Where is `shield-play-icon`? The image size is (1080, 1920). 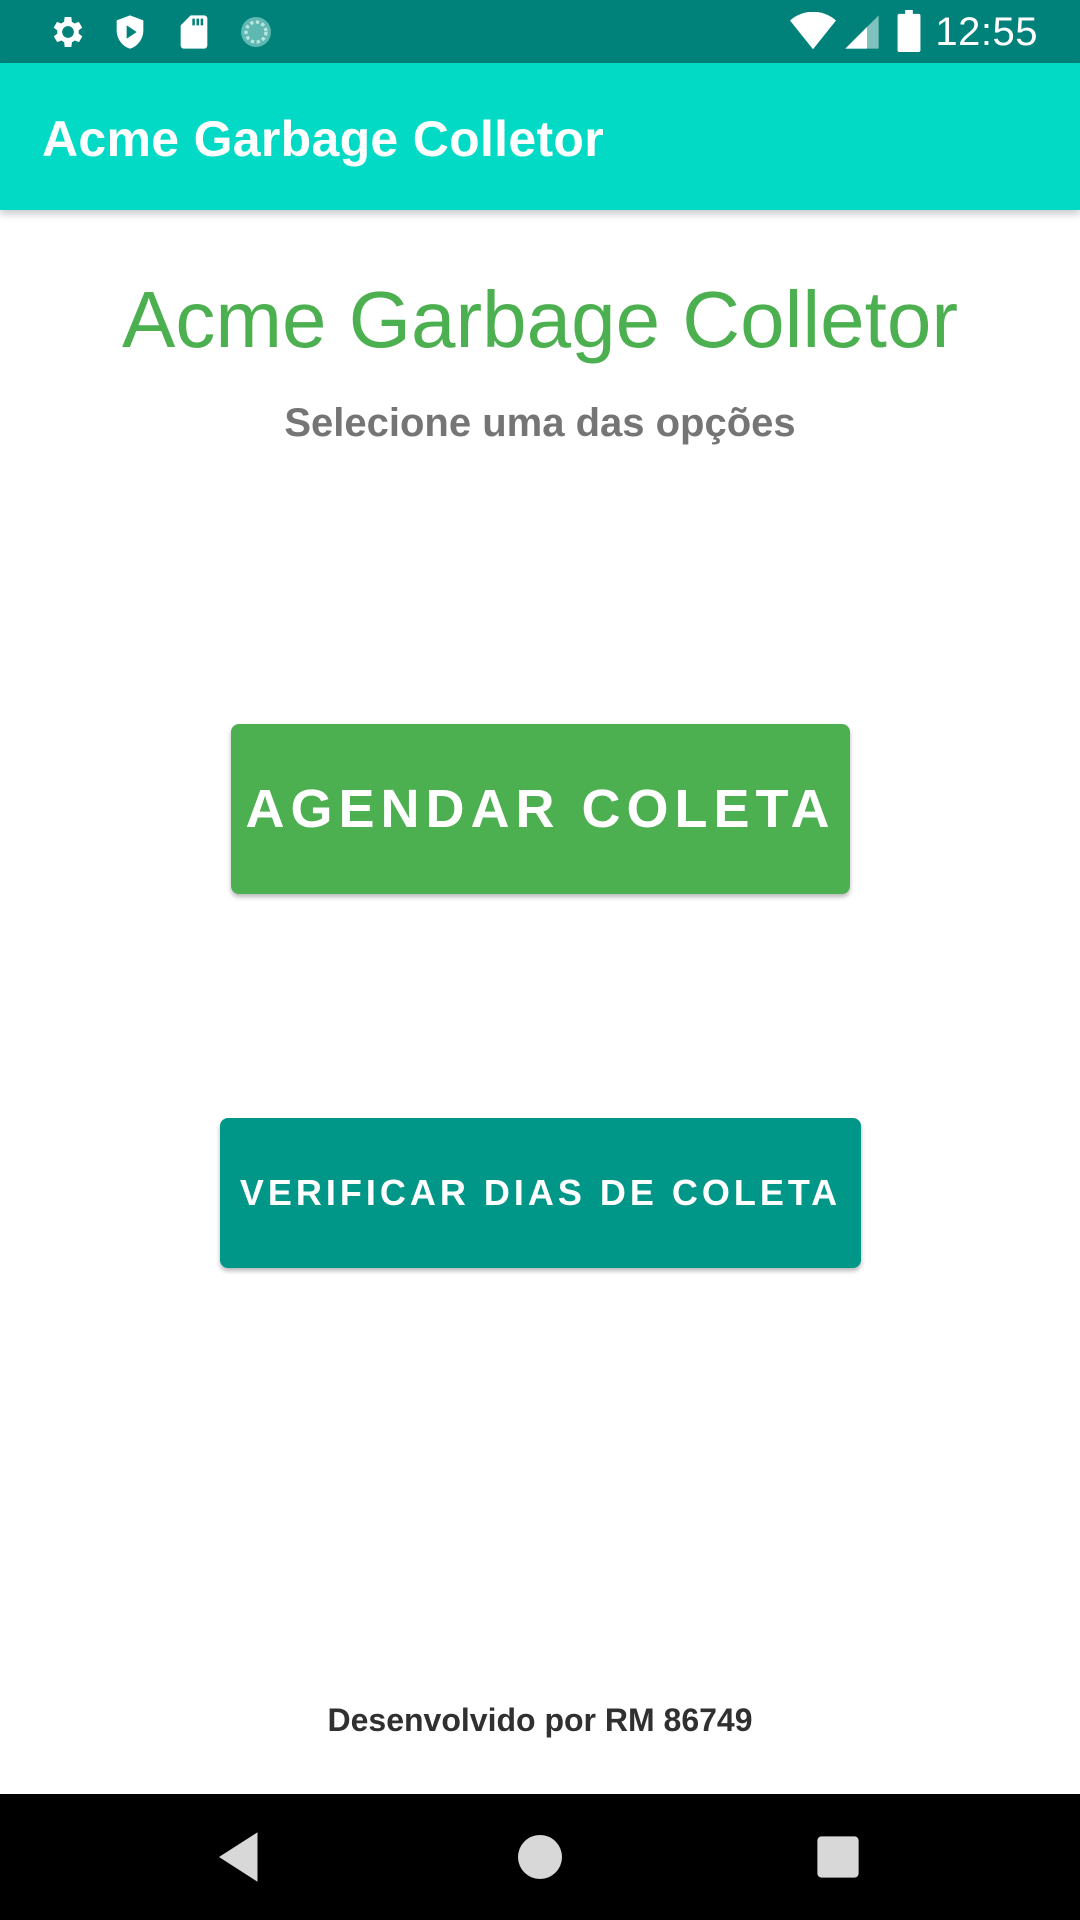 shield-play-icon is located at coordinates (130, 32).